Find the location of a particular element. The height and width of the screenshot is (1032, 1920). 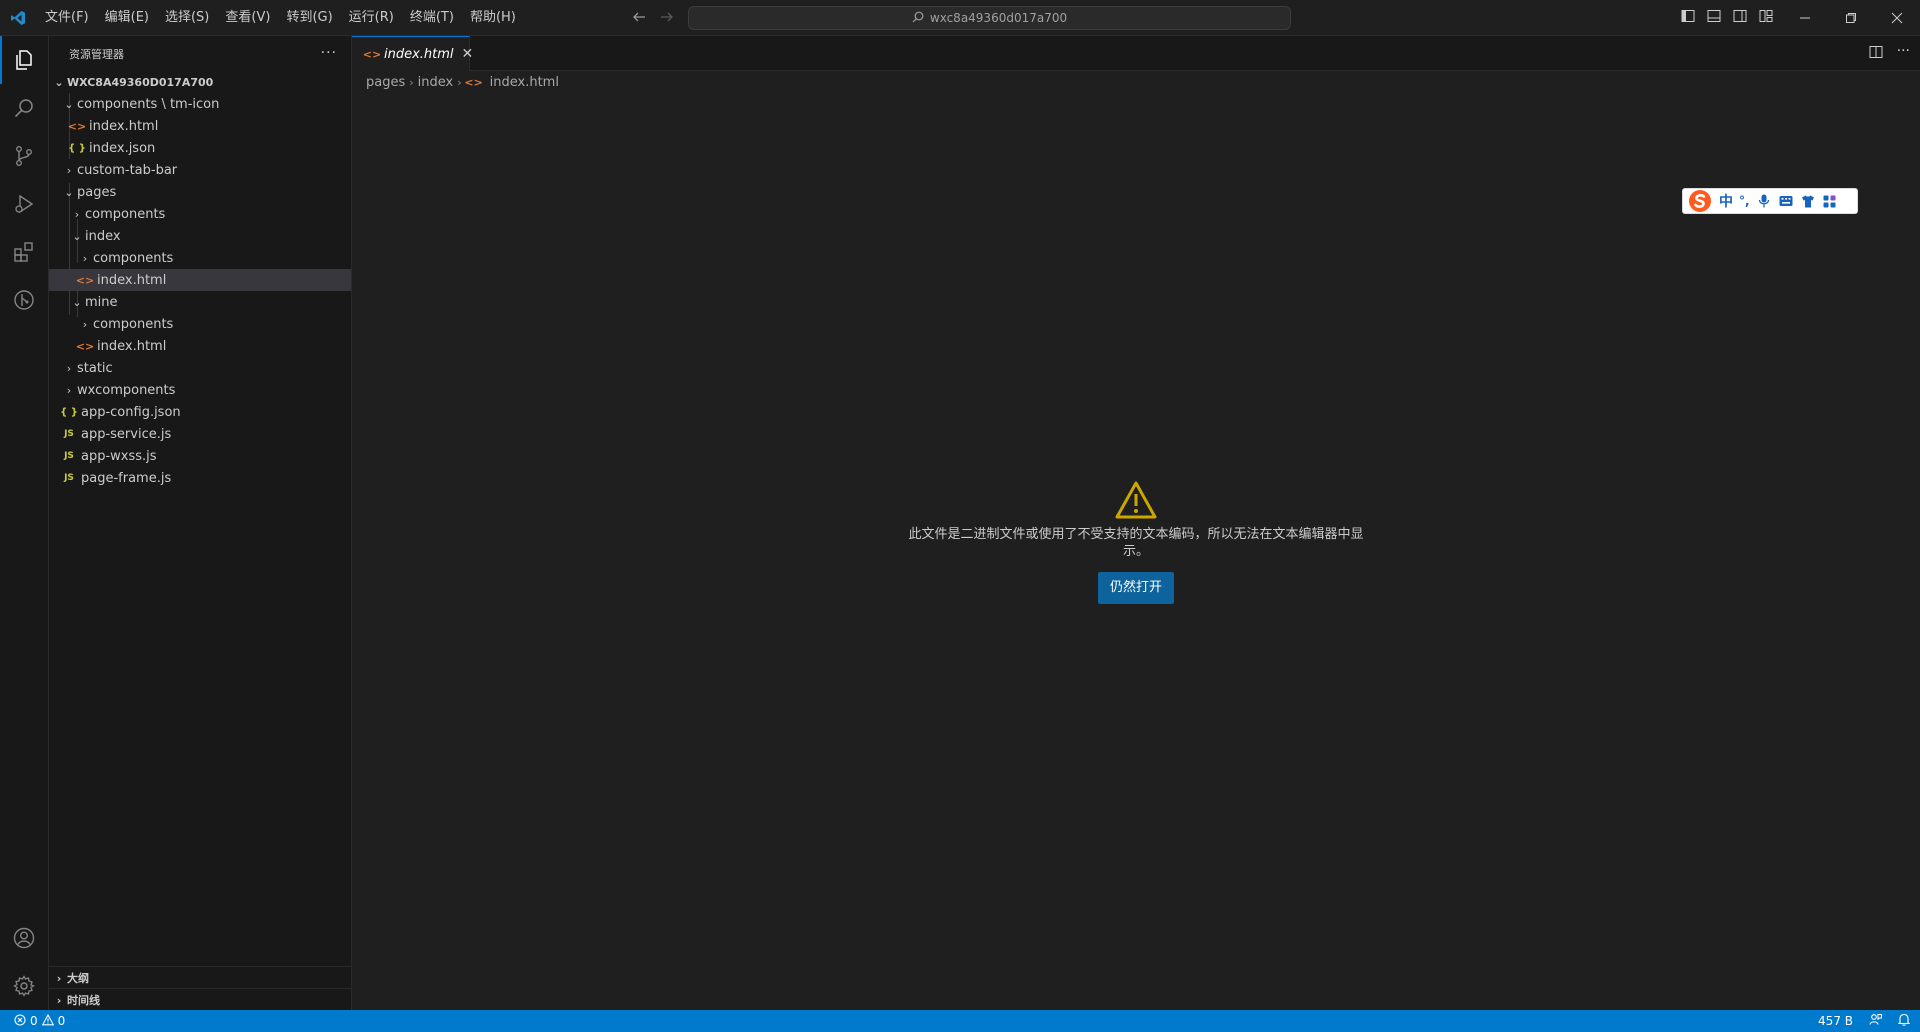

timeline-section-header: › 时间线 is located at coordinates (200, 999).